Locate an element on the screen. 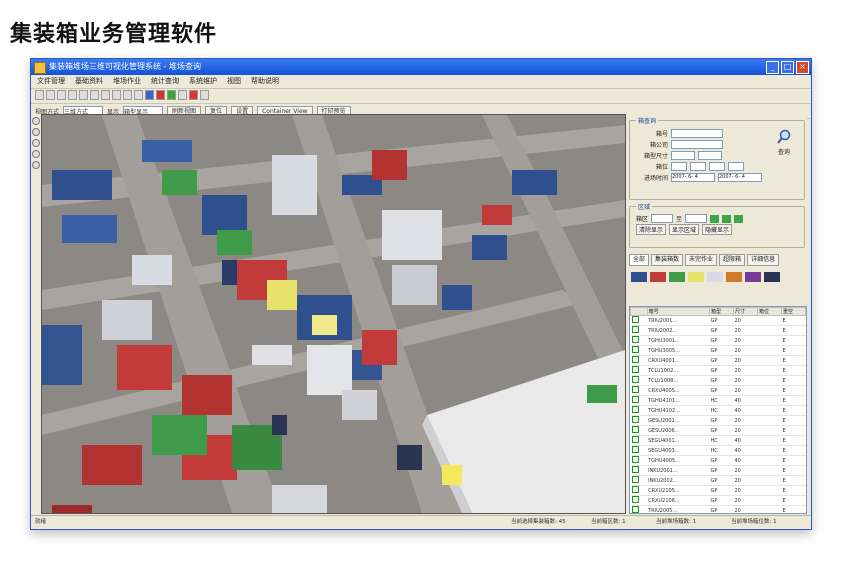 The height and width of the screenshot is (568, 854). table-row: TRIU2002... GP 20 E is located at coordinates (718, 330).